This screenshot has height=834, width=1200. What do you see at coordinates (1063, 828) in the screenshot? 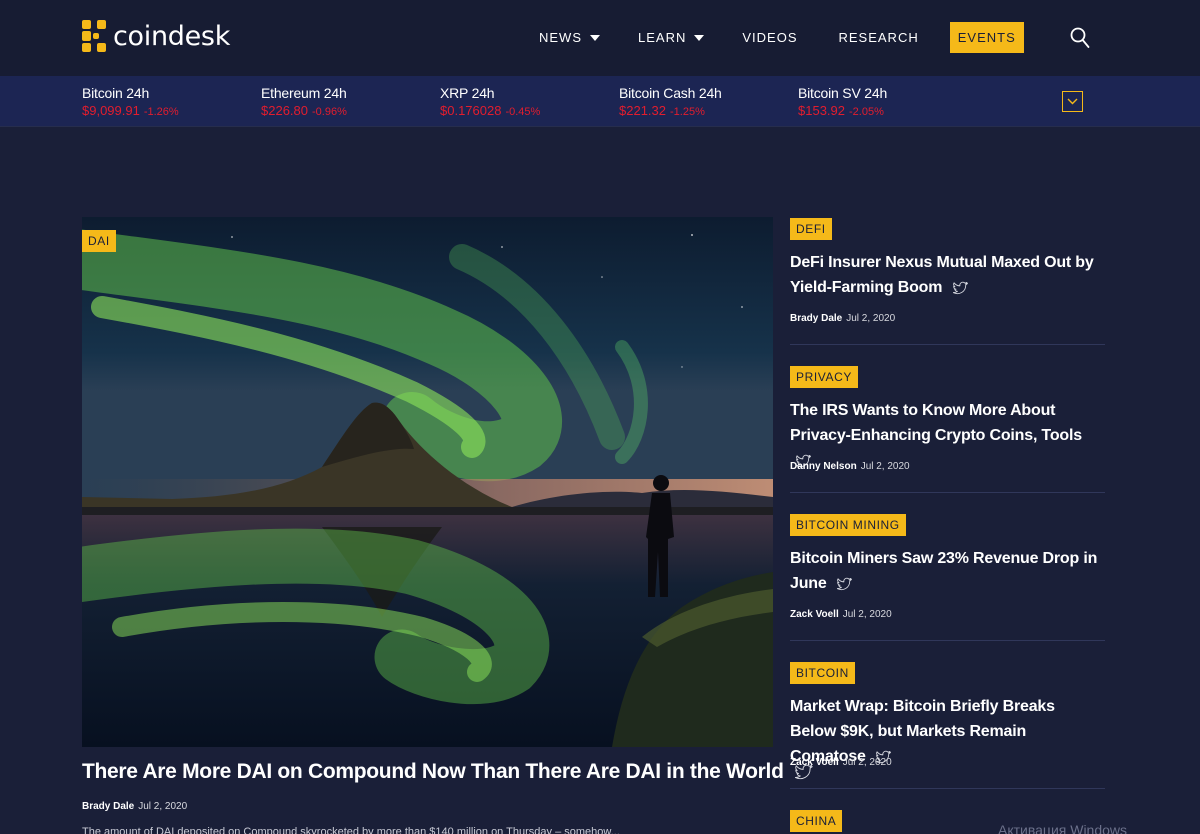
I see `windows-activation-watermark: Активация Windows` at bounding box center [1063, 828].